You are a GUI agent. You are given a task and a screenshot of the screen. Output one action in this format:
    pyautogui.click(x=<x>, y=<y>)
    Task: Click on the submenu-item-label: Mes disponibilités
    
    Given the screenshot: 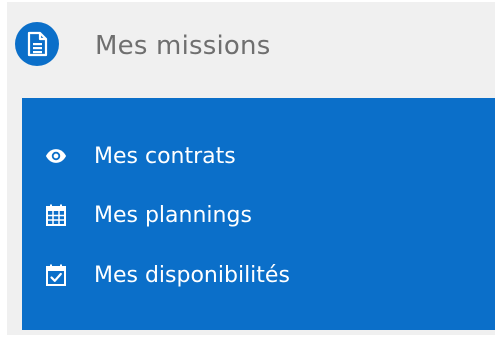 What is the action you would take?
    pyautogui.click(x=192, y=275)
    